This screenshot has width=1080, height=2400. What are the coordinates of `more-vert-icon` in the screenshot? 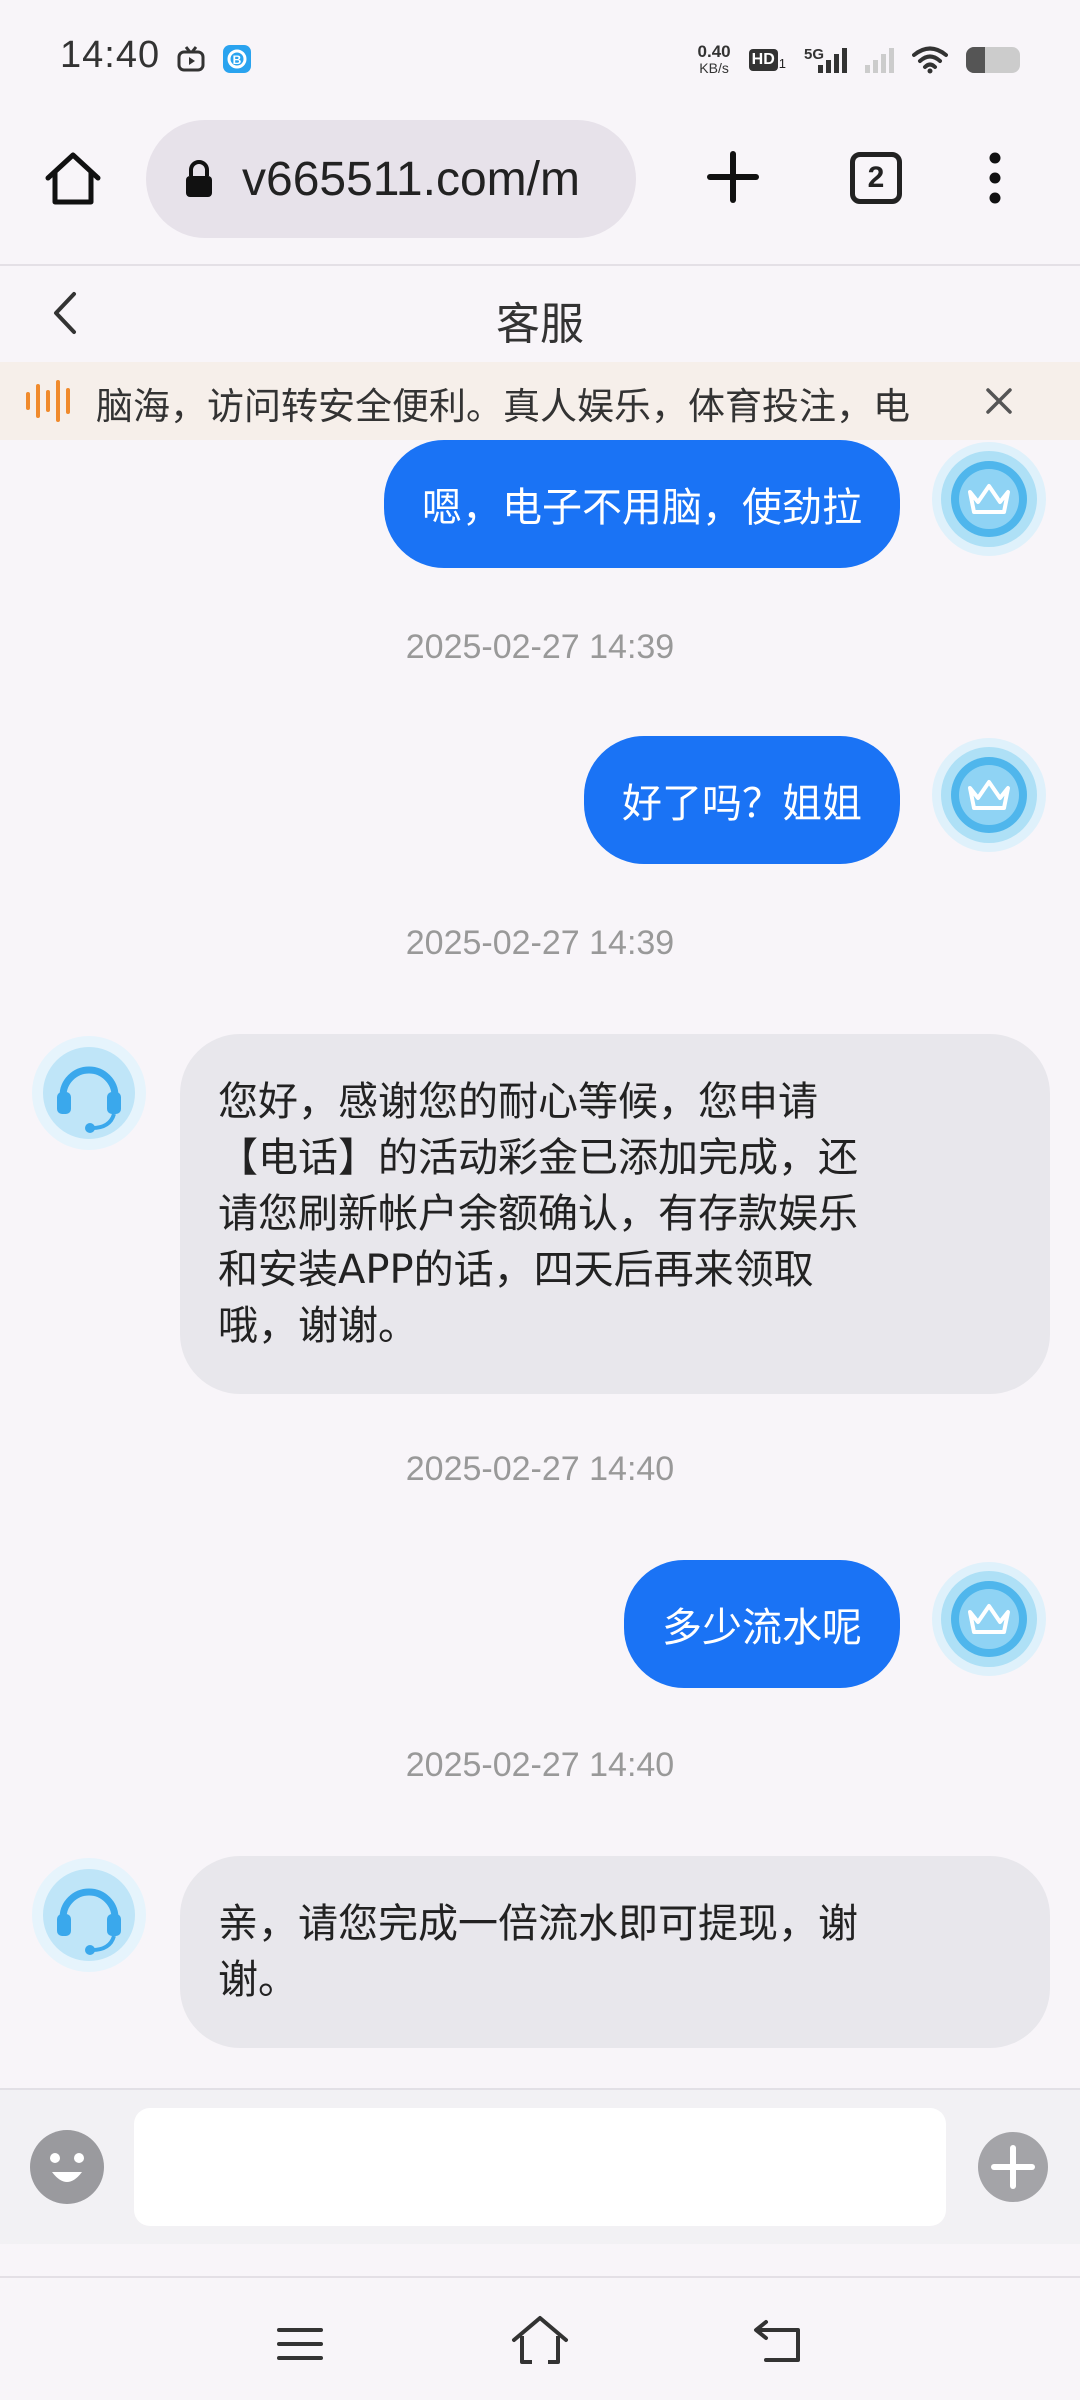 It's located at (995, 178).